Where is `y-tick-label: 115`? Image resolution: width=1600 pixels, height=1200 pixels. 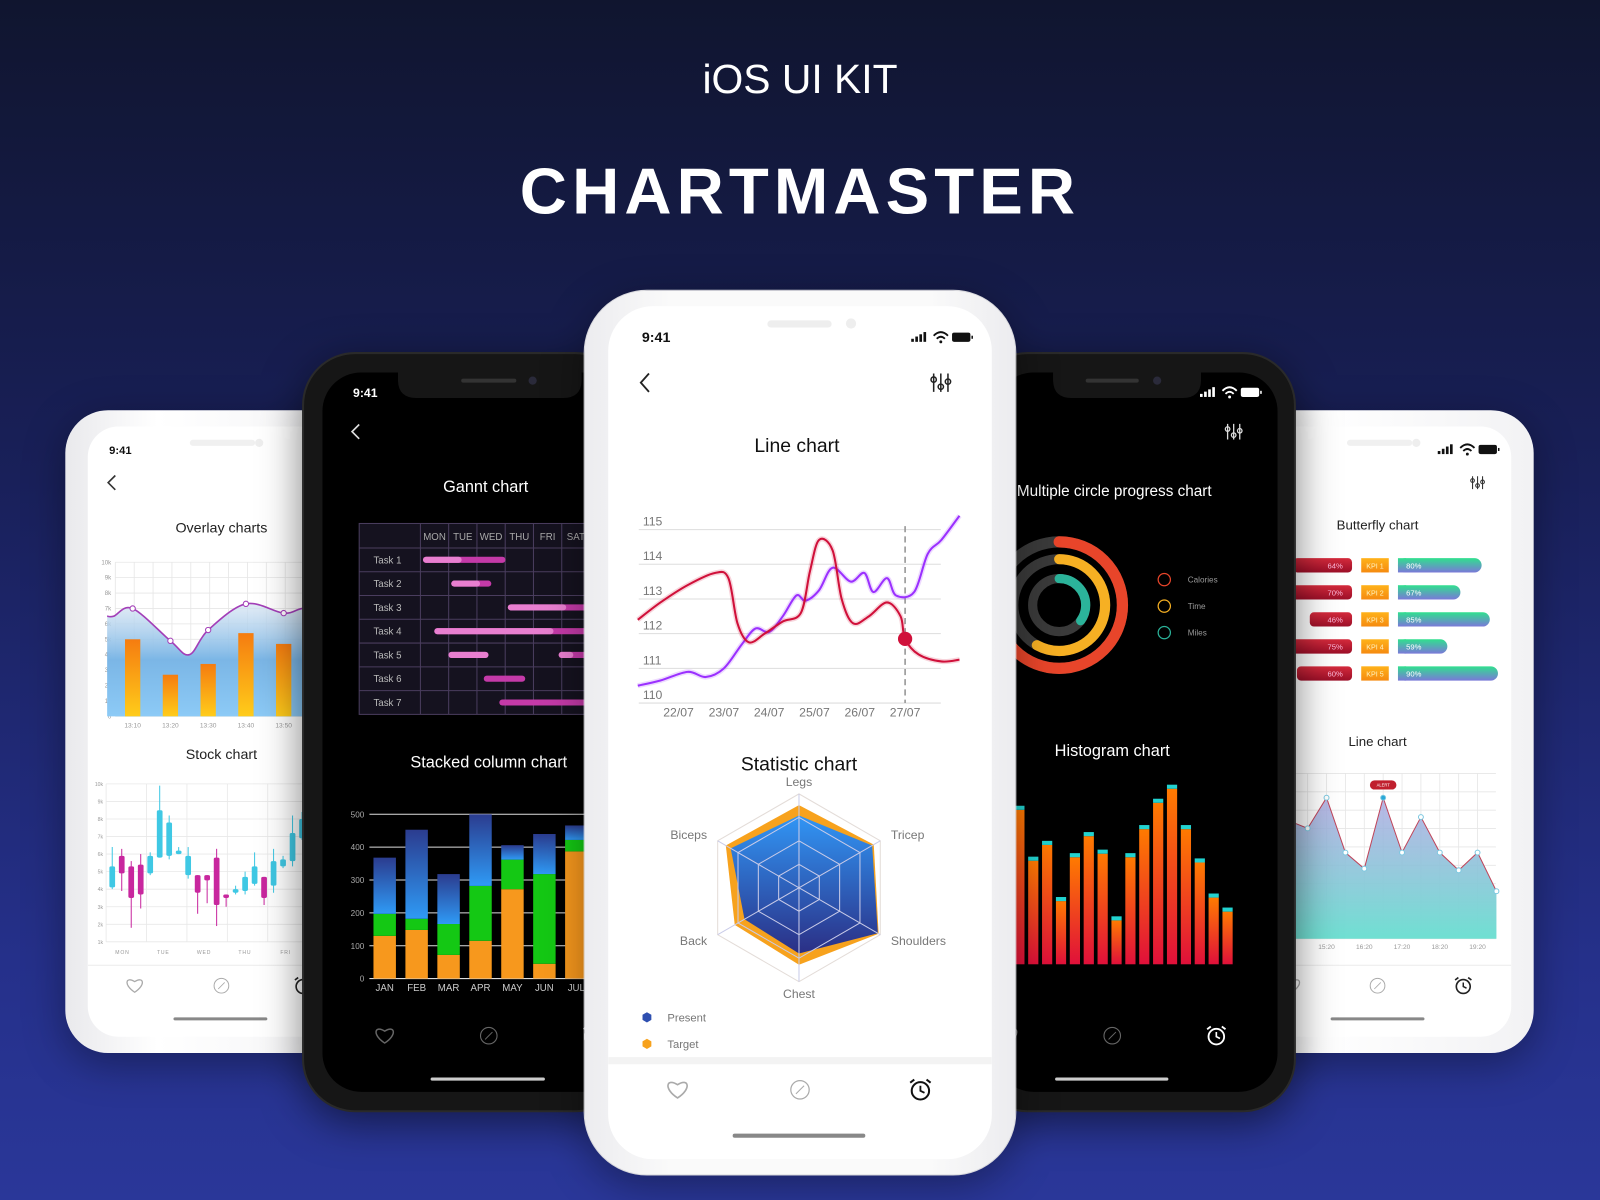
y-tick-label: 115 is located at coordinates (653, 522).